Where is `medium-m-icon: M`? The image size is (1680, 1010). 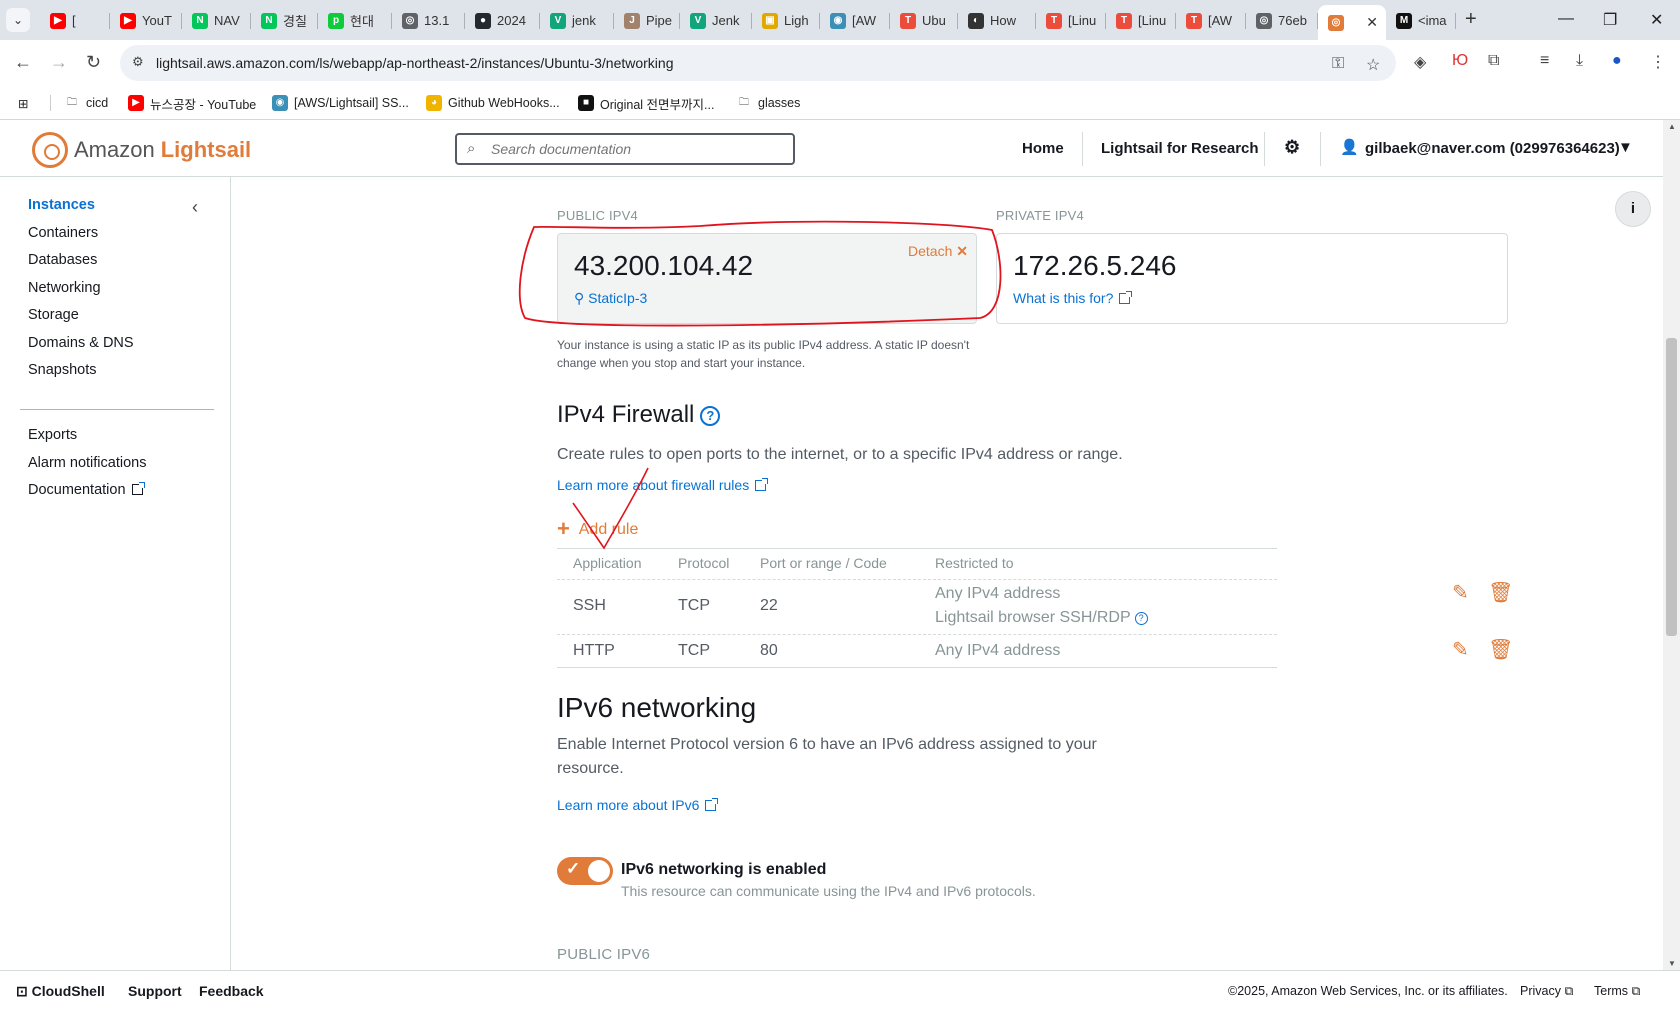 medium-m-icon: M is located at coordinates (1404, 20).